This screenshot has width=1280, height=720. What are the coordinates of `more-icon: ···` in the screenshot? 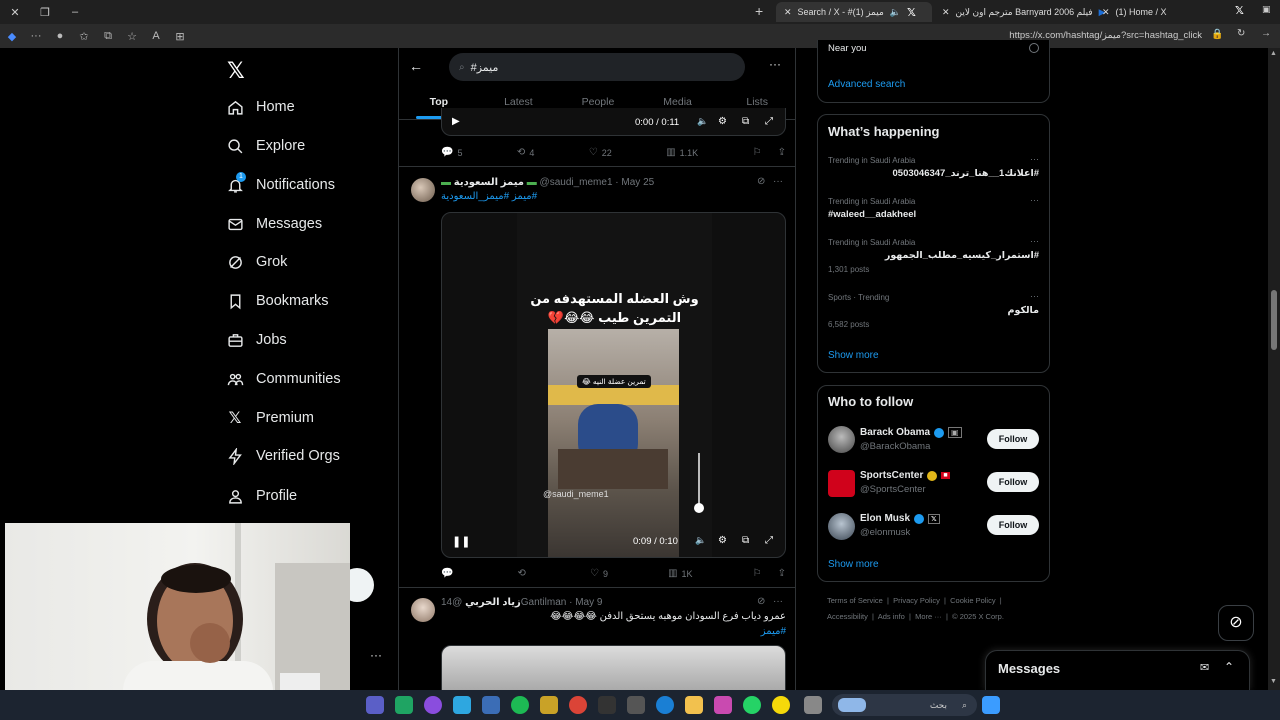 It's located at (36, 36).